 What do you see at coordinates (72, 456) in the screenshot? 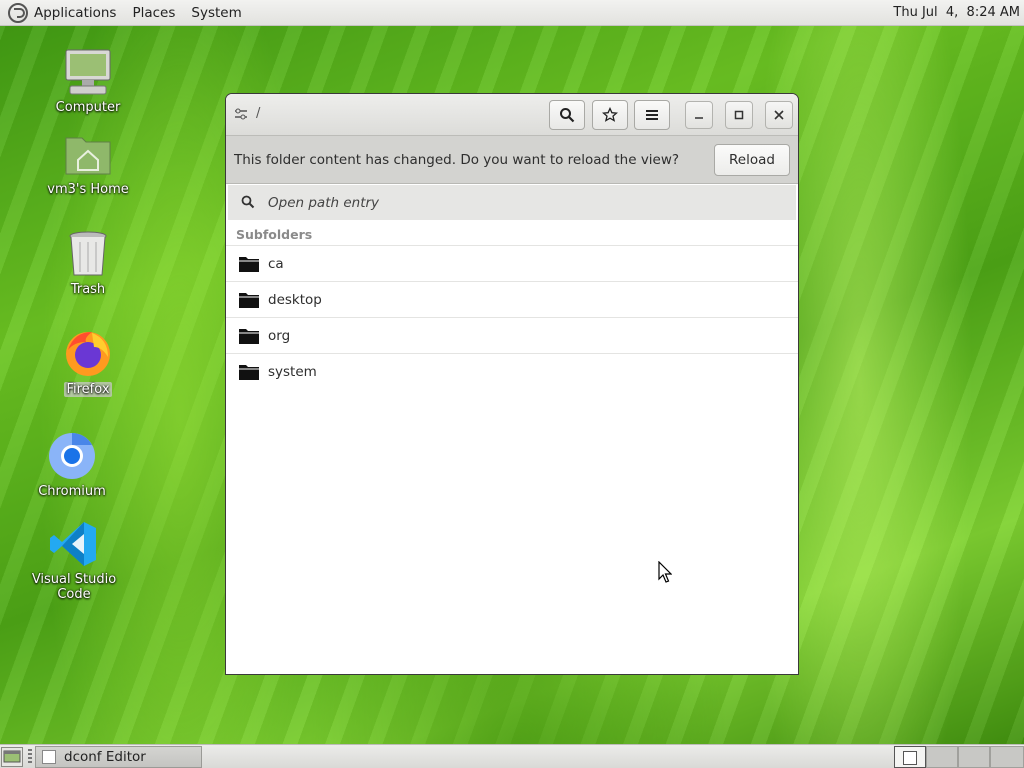
I see `chromium-icon` at bounding box center [72, 456].